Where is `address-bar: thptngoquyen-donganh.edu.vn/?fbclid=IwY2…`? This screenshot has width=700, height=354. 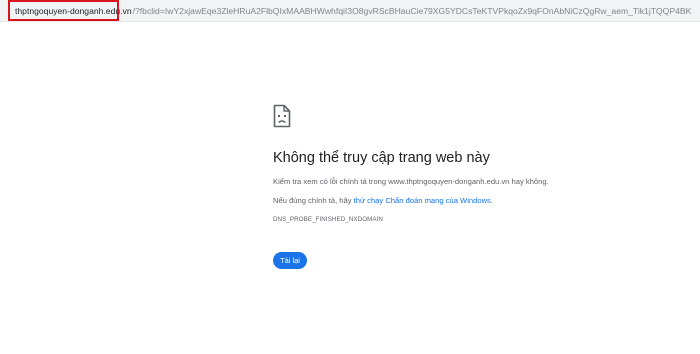 address-bar: thptngoquyen-donganh.edu.vn/?fbclid=IwY2… is located at coordinates (350, 11).